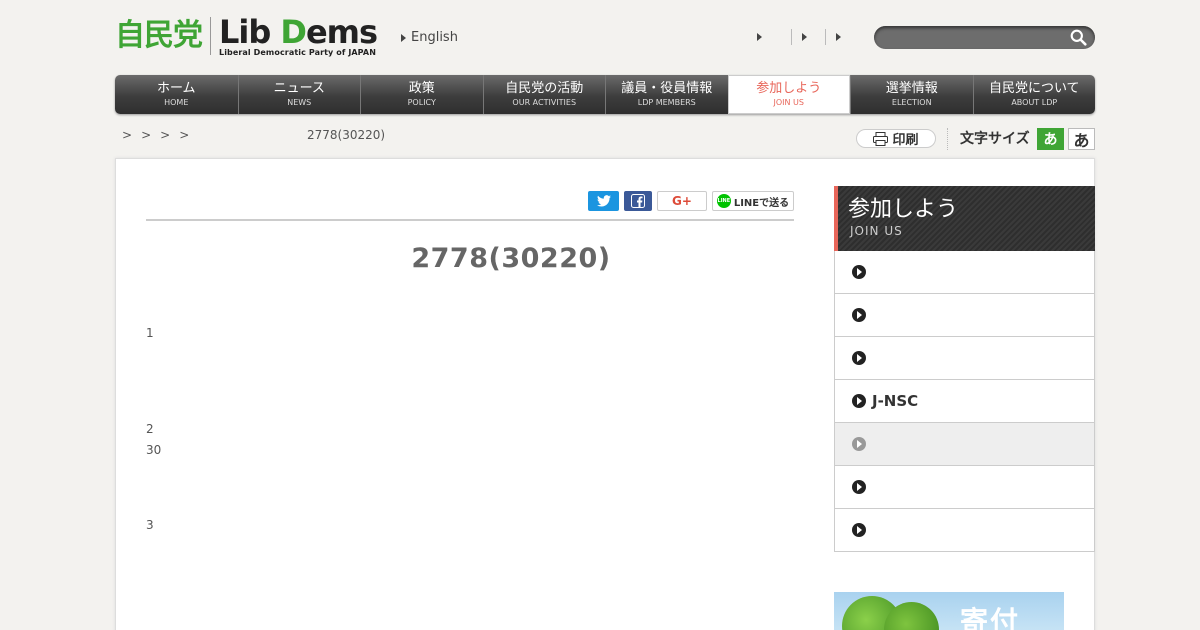  What do you see at coordinates (155, 135) in the screenshot?
I see `breadcrumb: > > > >` at bounding box center [155, 135].